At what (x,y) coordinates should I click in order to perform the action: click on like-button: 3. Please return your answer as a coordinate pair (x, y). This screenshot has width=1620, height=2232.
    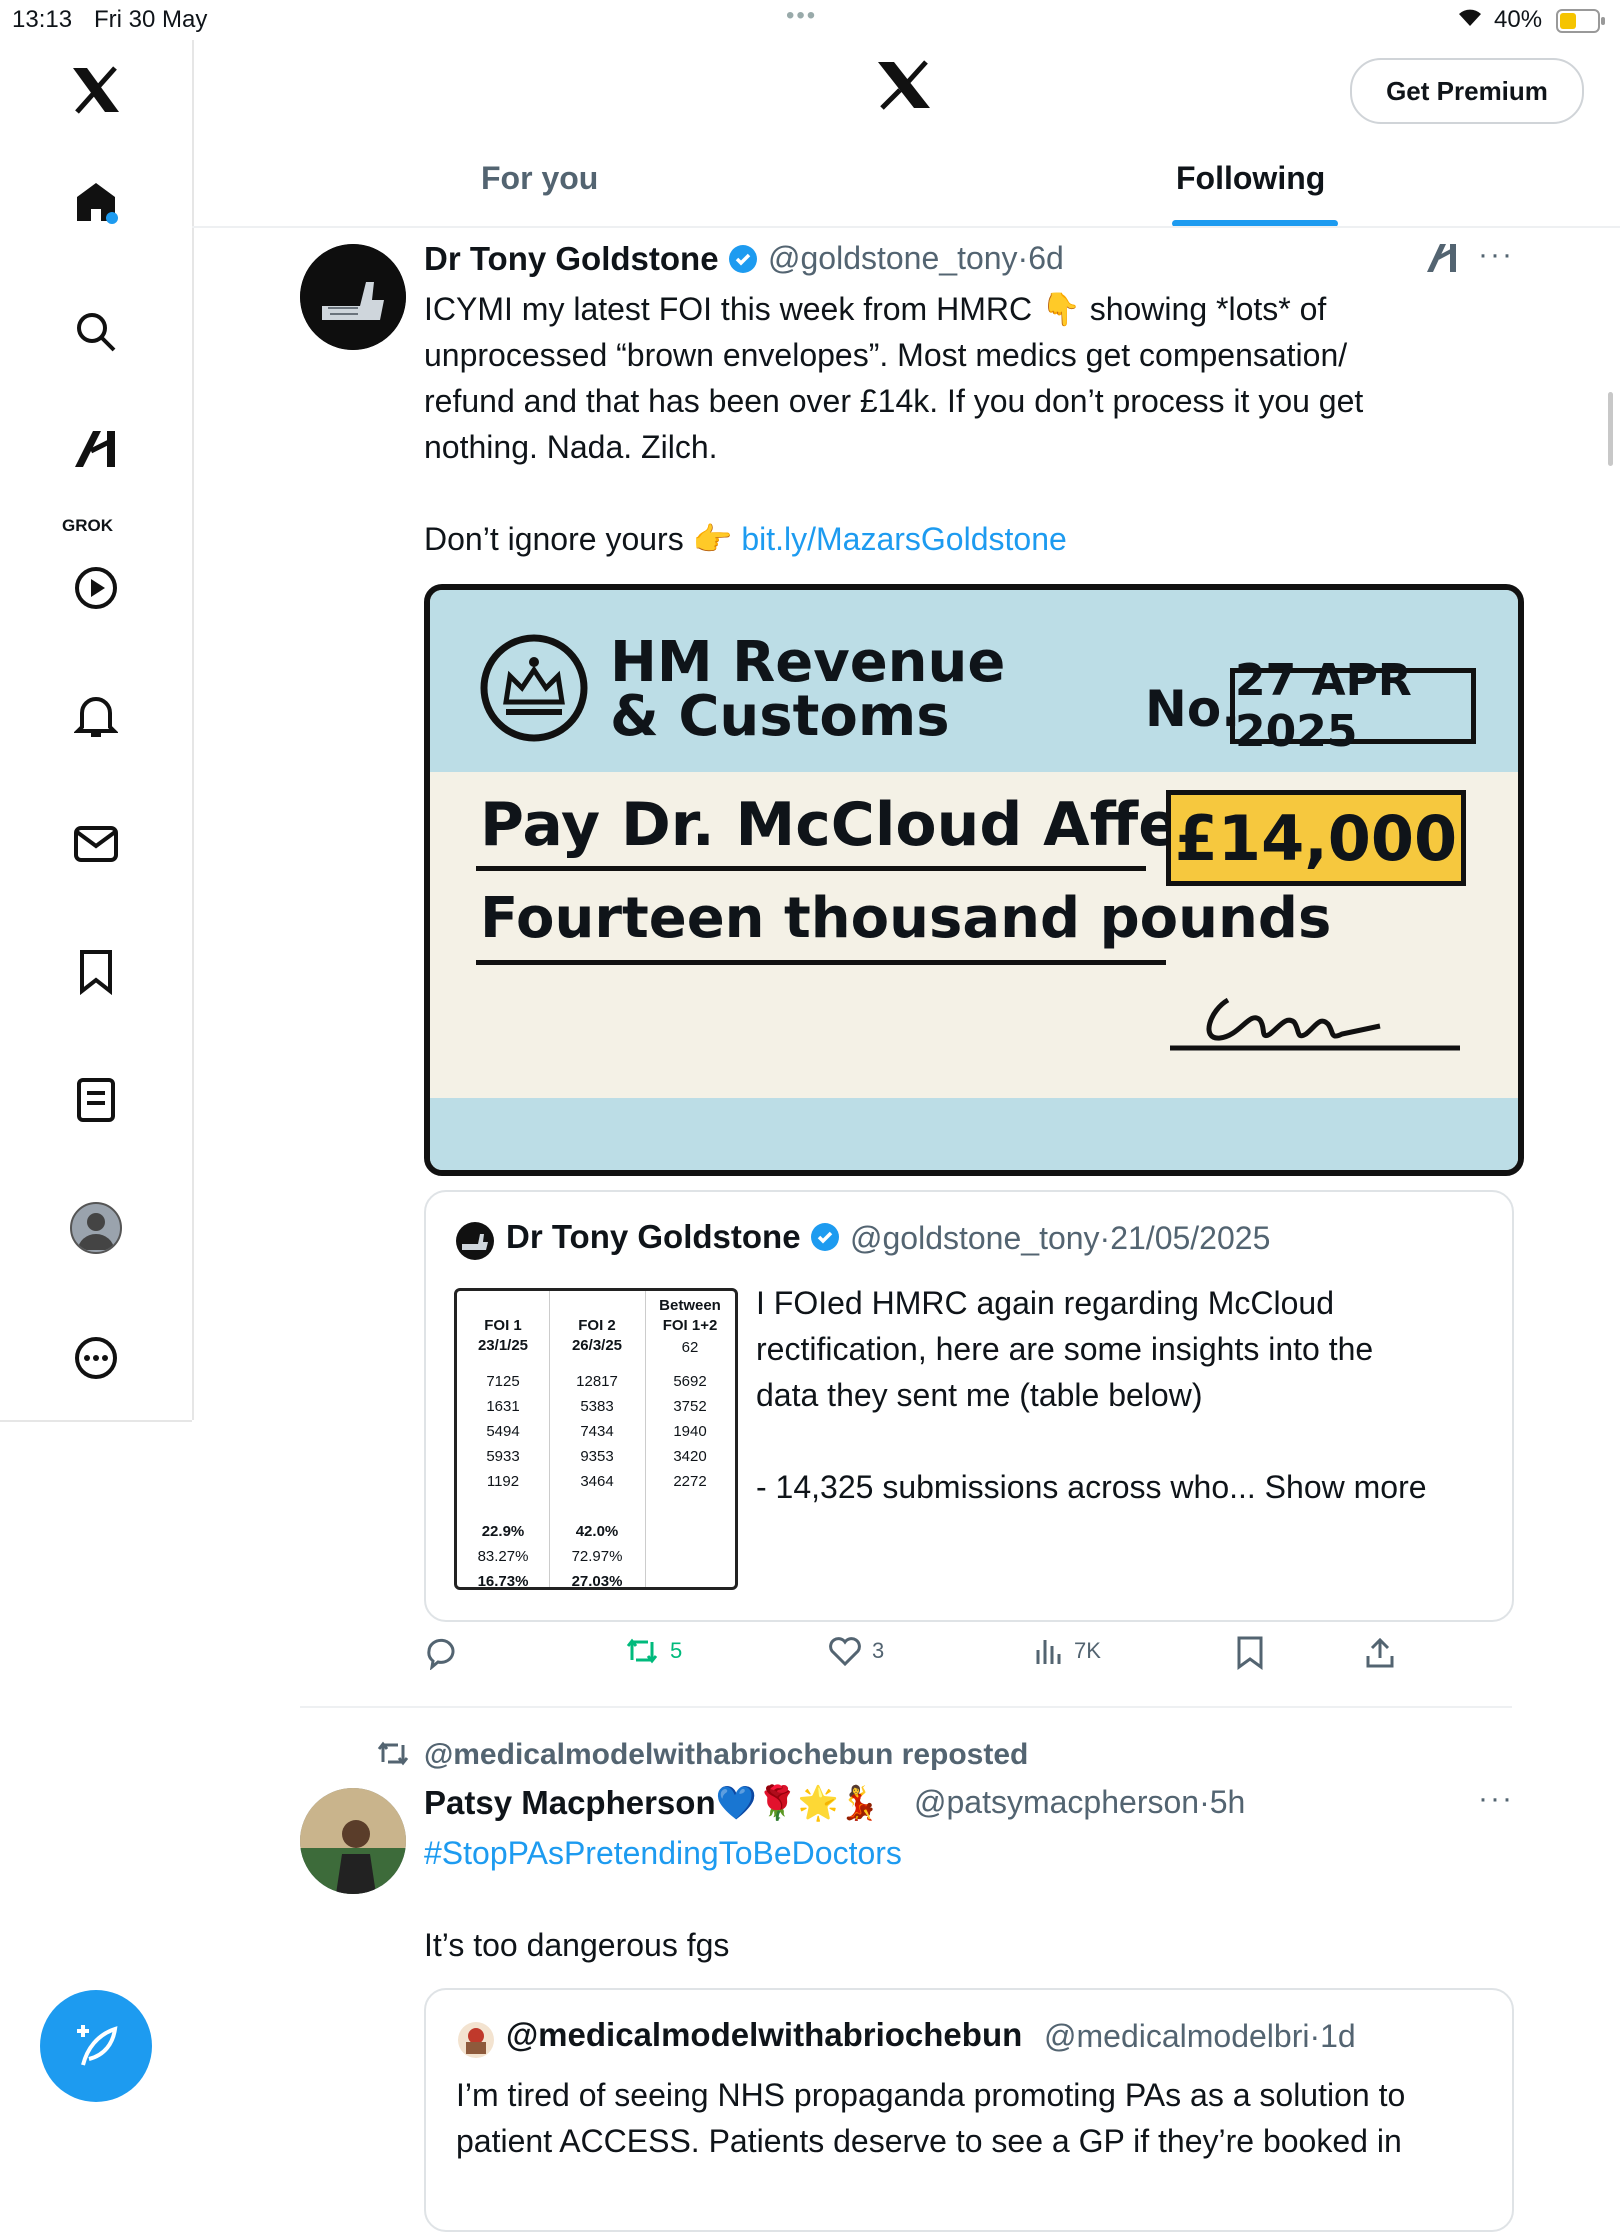
    Looking at the image, I should click on (856, 1651).